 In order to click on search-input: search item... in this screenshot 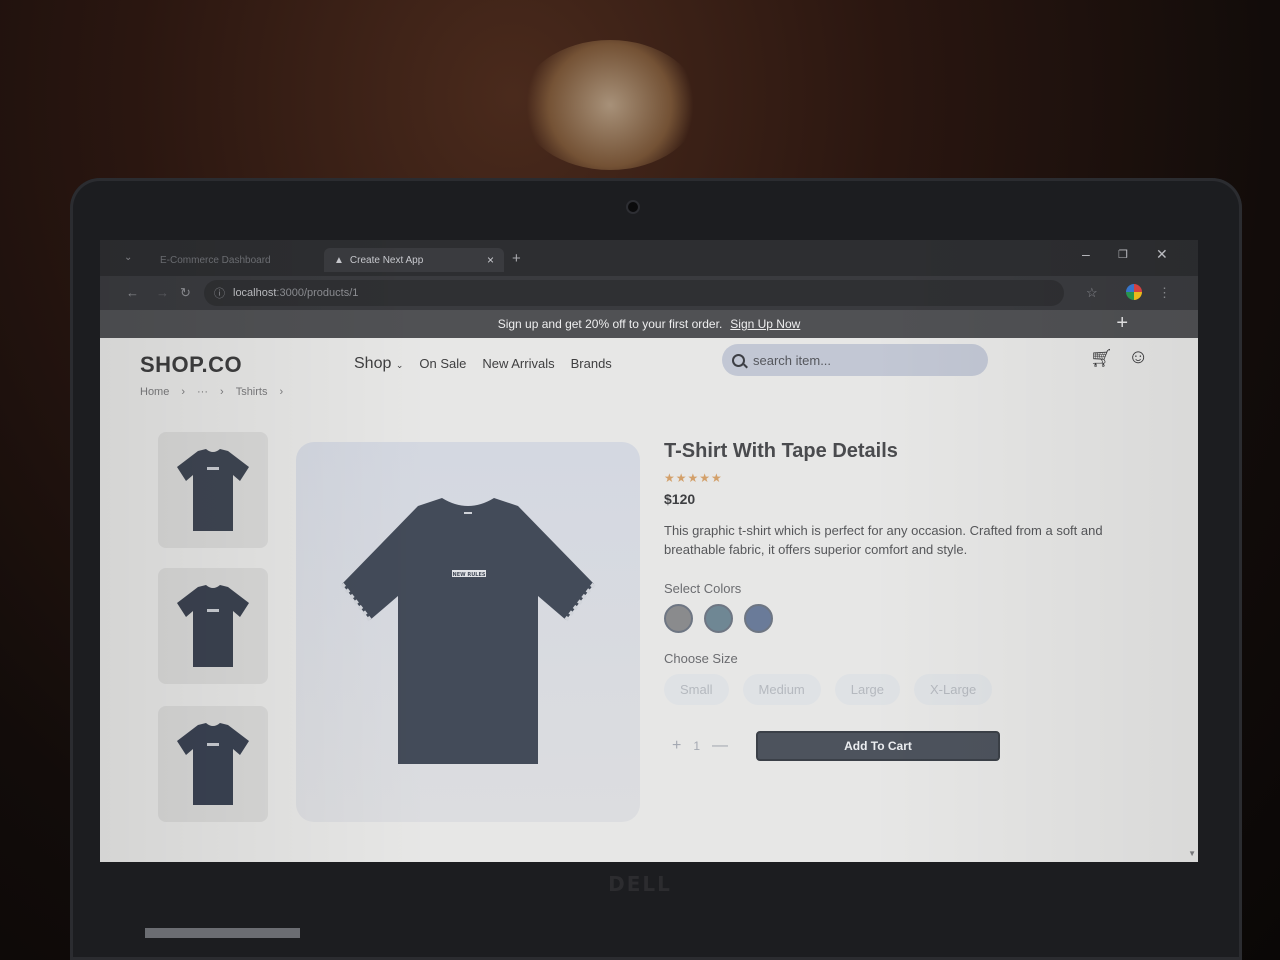, I will do `click(855, 360)`.